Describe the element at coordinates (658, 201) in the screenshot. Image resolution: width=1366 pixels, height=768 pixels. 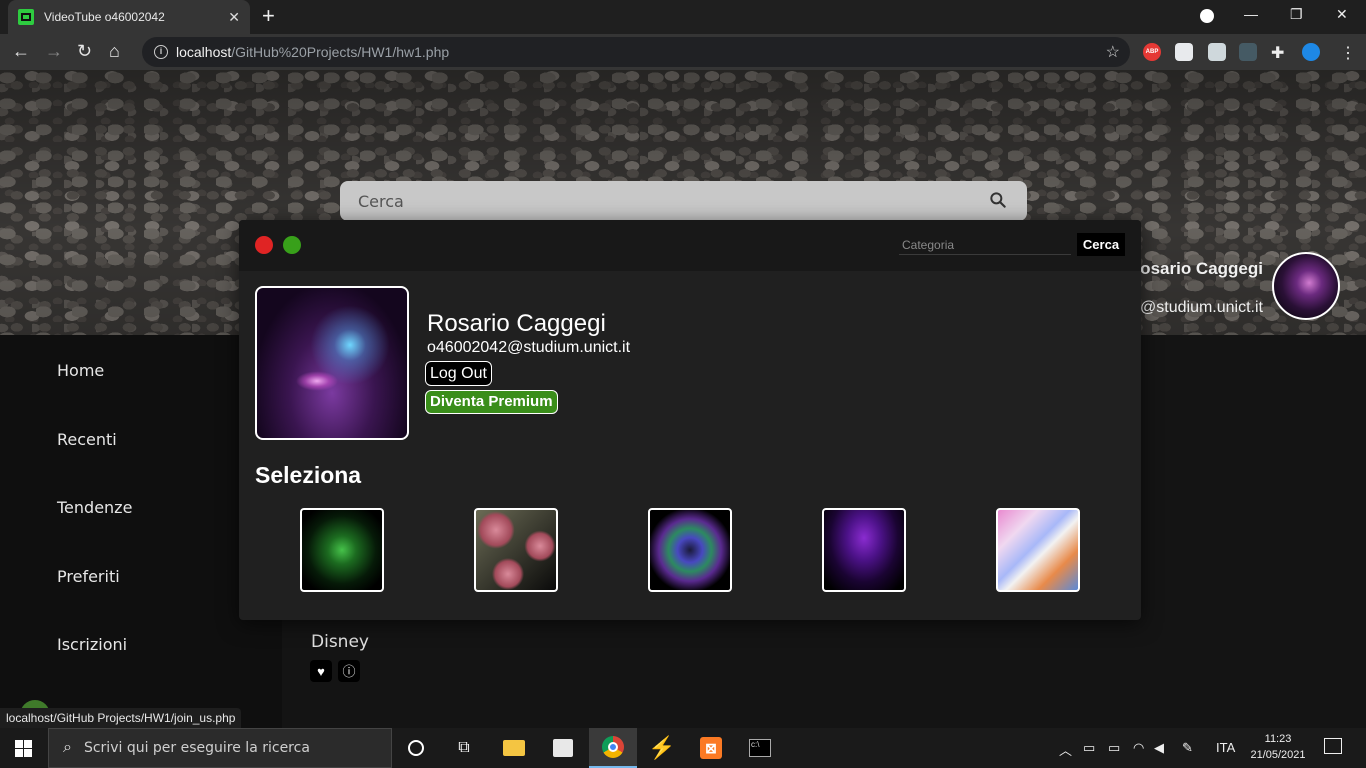
I see `search-input` at that location.